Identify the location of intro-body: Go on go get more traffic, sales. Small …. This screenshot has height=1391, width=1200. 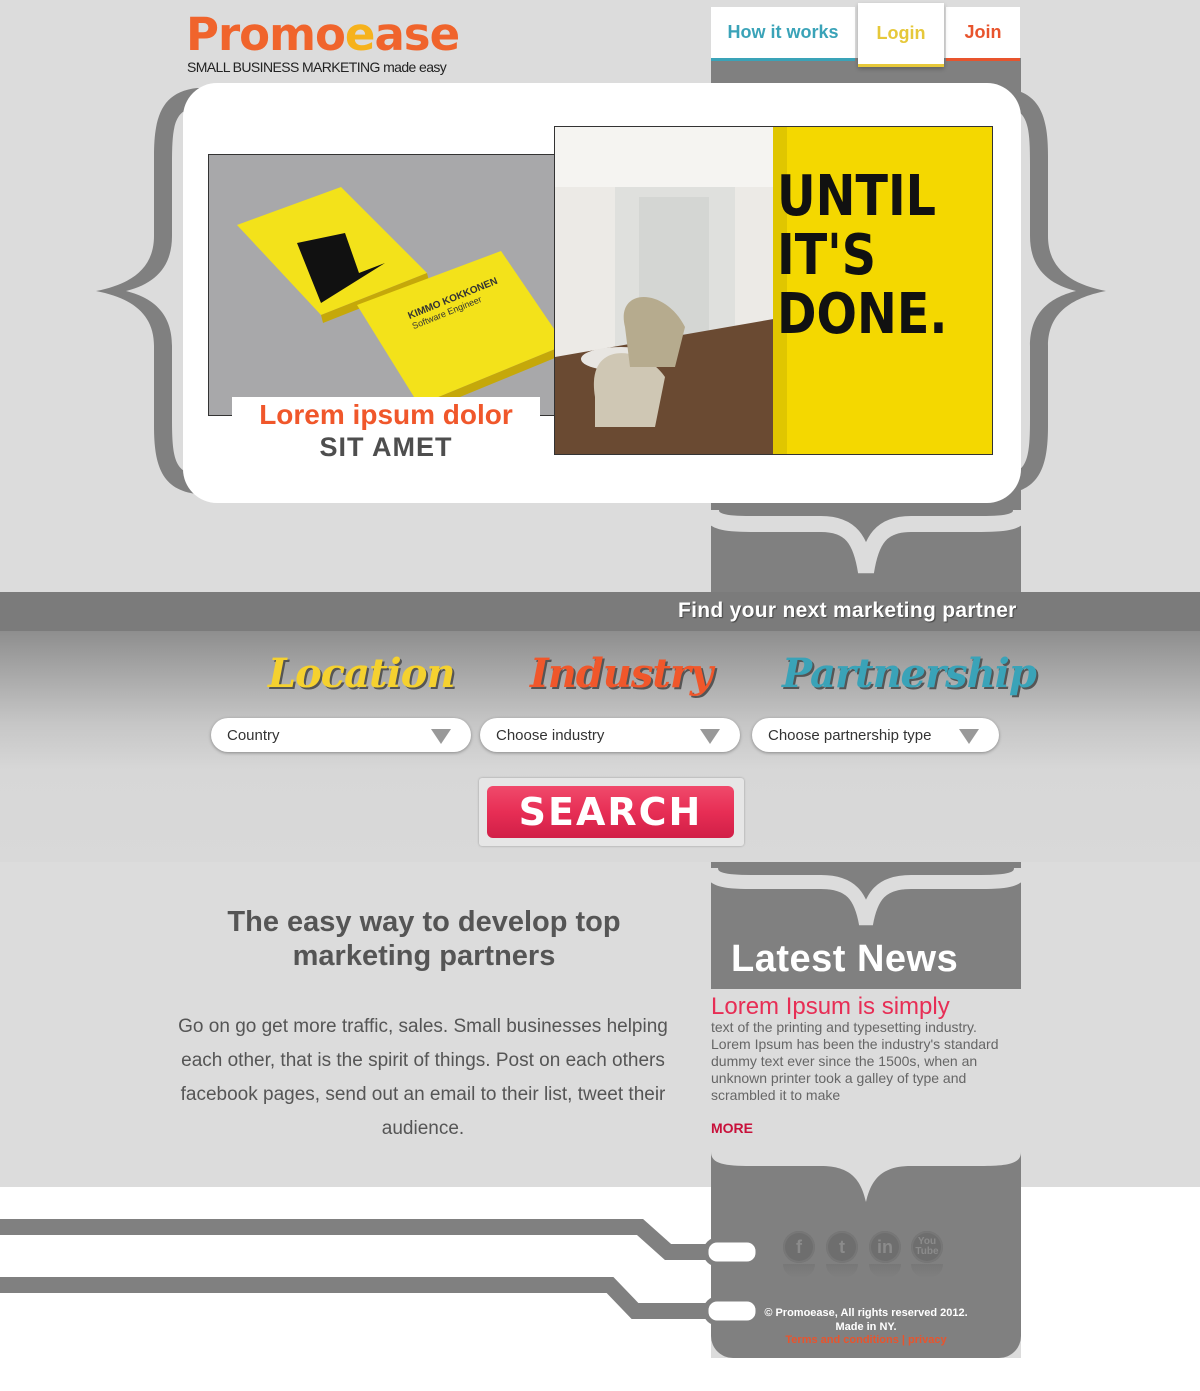
(423, 1077).